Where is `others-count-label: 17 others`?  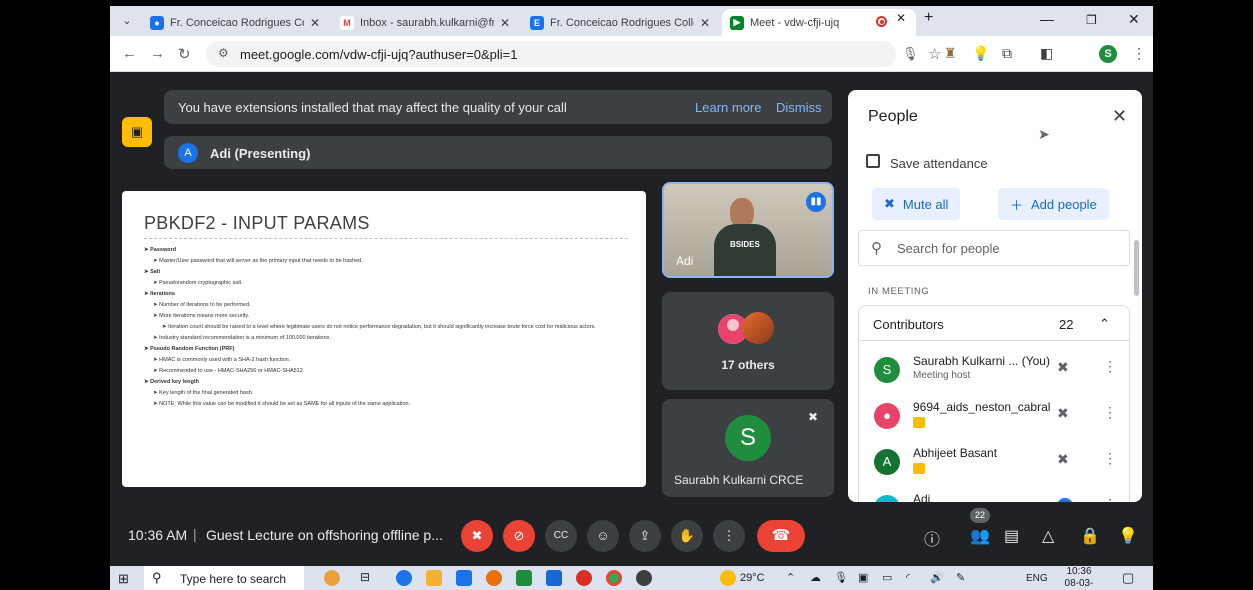 others-count-label: 17 others is located at coordinates (748, 365).